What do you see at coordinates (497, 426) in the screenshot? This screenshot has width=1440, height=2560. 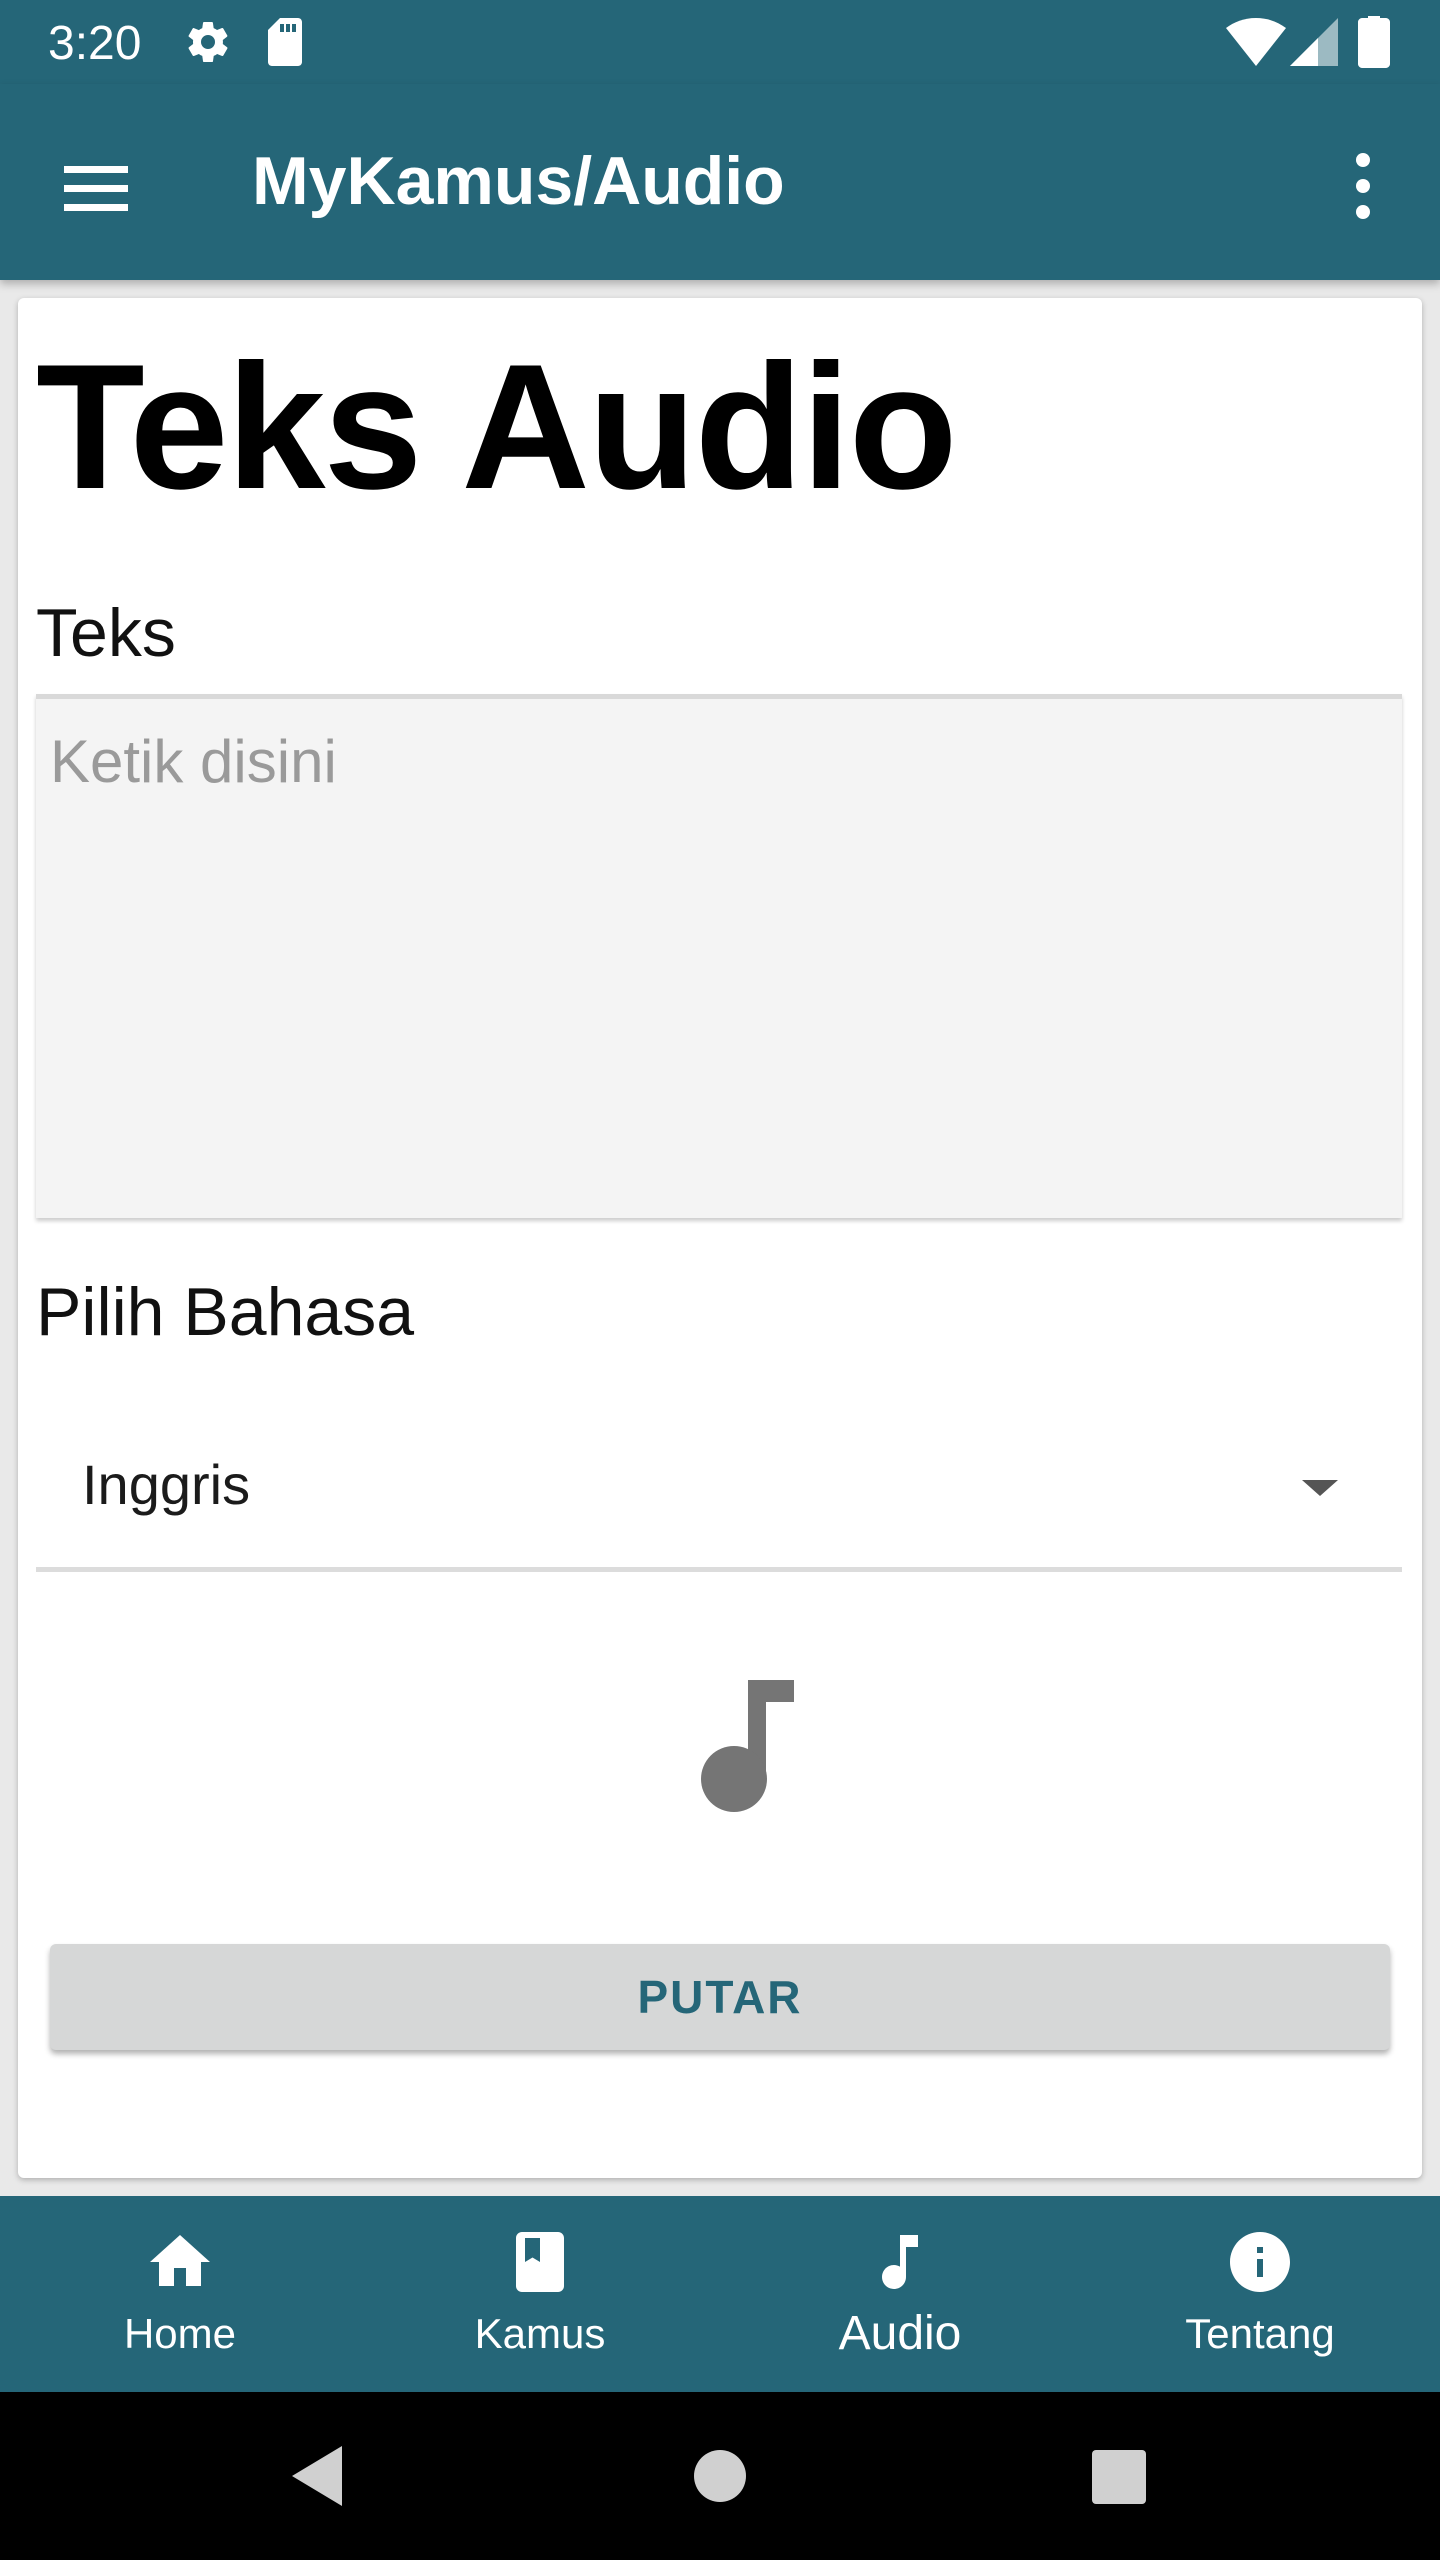 I see `page-heading: Teks Audio` at bounding box center [497, 426].